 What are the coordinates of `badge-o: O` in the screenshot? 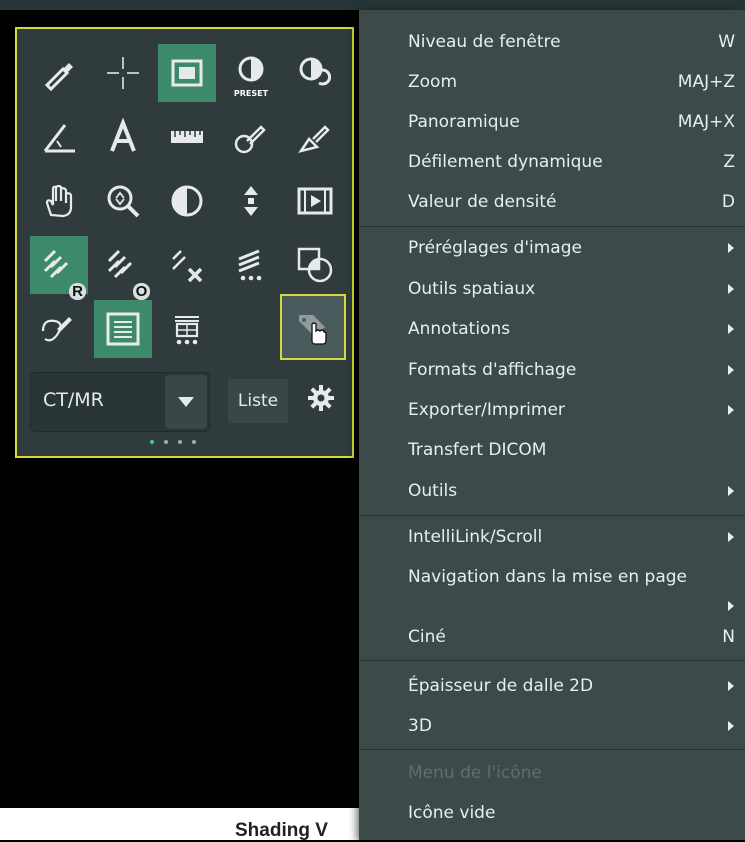 It's located at (141, 291).